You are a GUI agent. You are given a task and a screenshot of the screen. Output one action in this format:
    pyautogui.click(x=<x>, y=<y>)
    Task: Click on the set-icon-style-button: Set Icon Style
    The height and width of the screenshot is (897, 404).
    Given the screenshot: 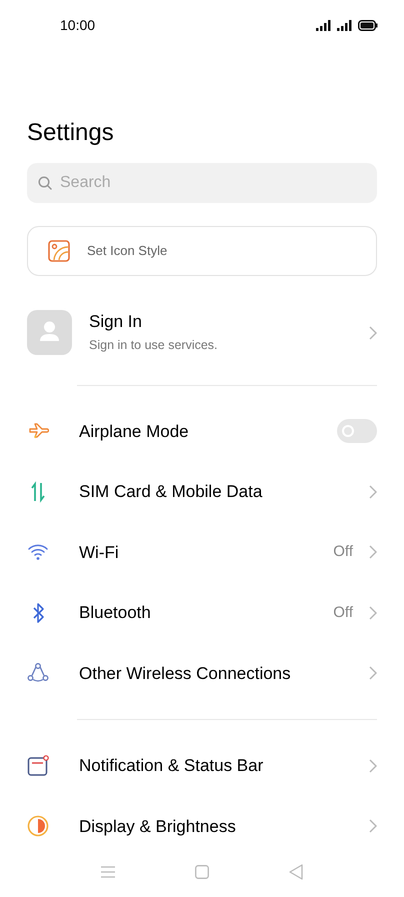 What is the action you would take?
    pyautogui.click(x=202, y=251)
    